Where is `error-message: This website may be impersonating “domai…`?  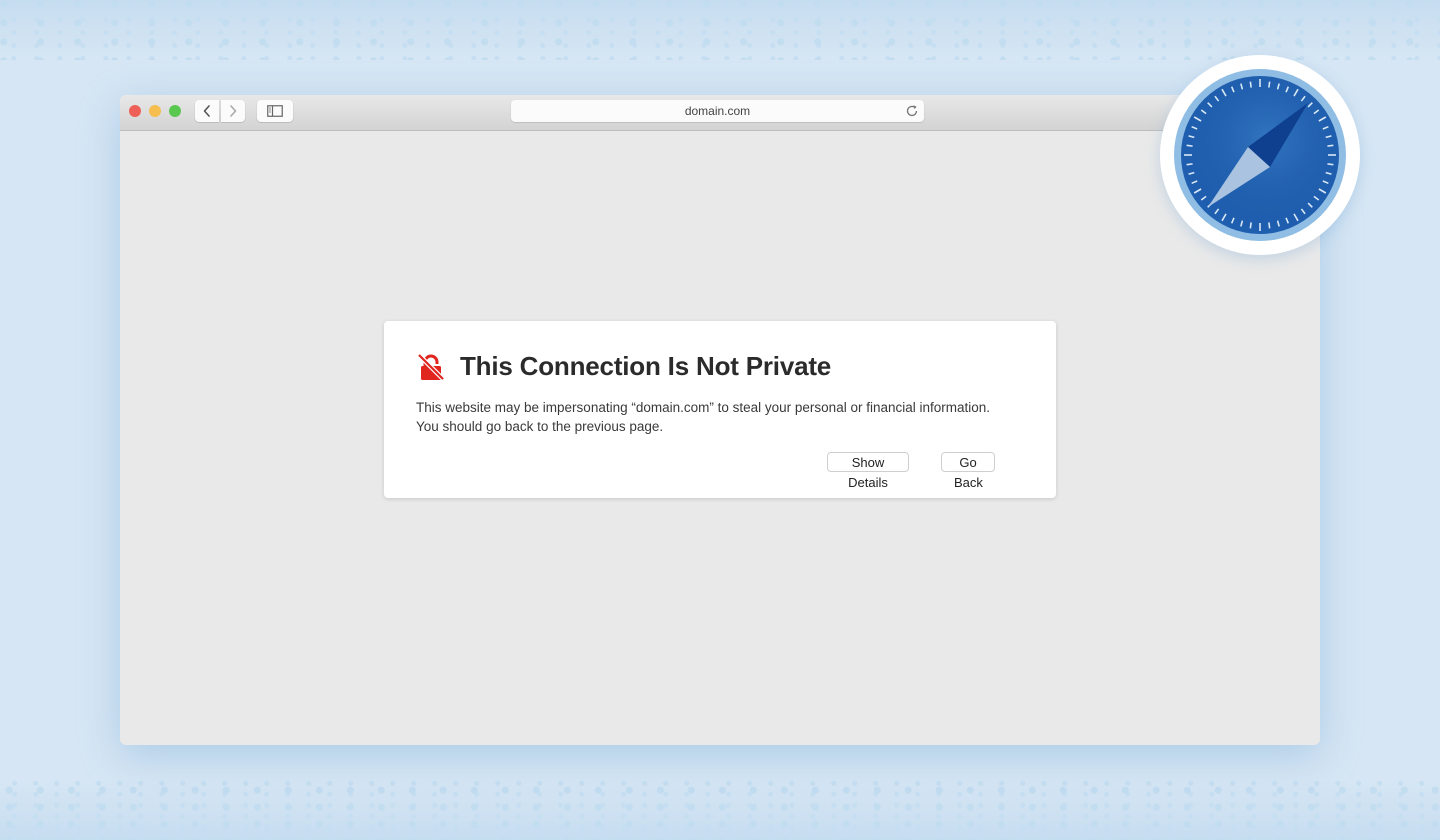
error-message: This website may be impersonating “domai… is located at coordinates (703, 417).